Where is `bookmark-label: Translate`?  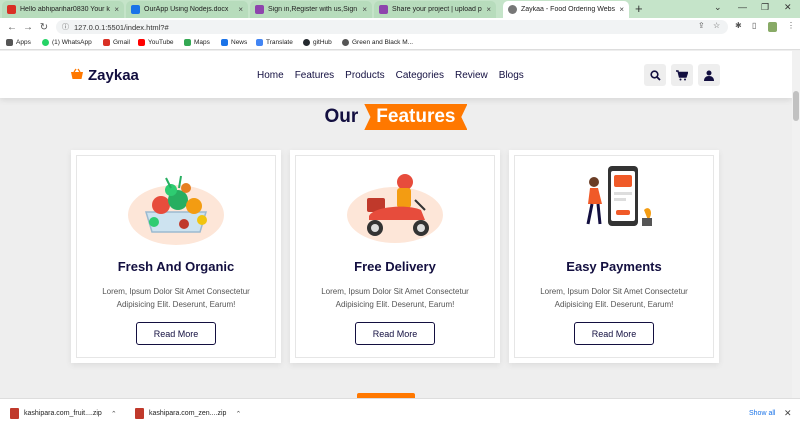 bookmark-label: Translate is located at coordinates (279, 42).